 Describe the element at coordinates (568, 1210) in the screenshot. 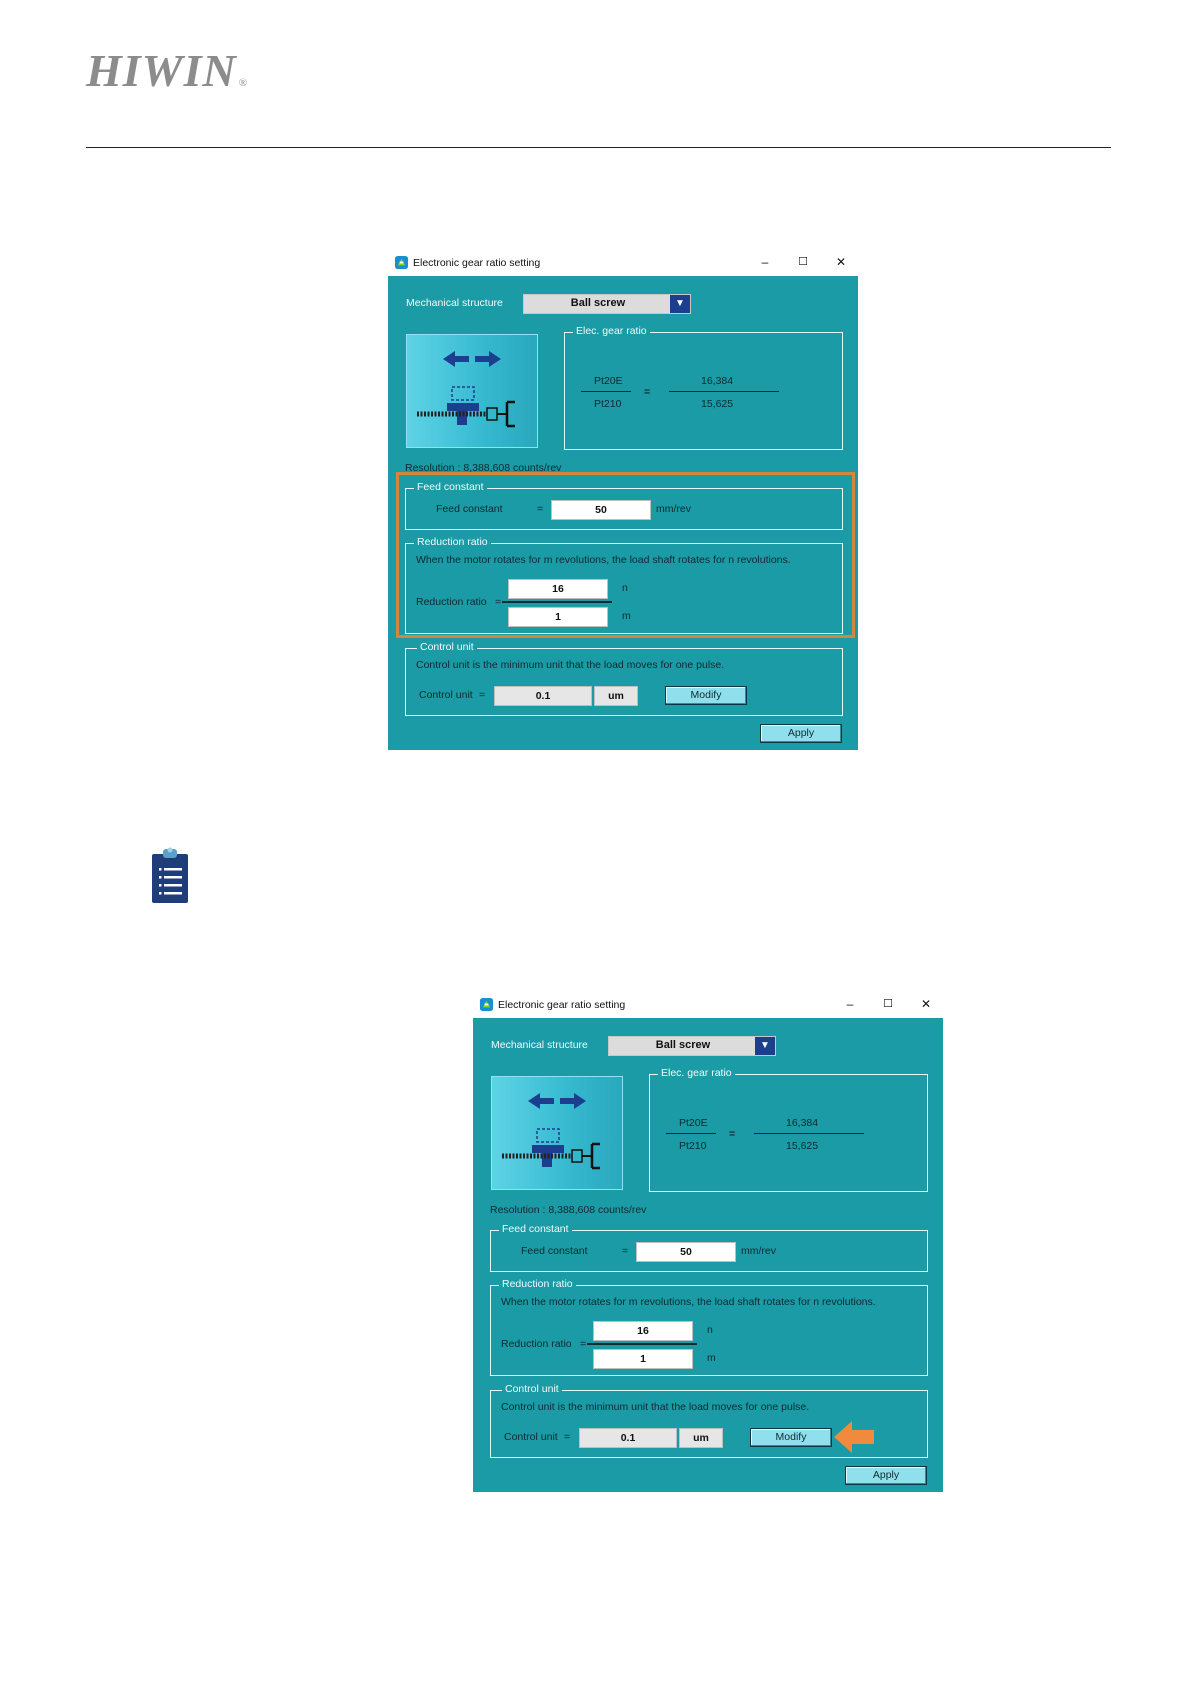

I see `resolution-text: Resolution : 8,388,608 counts/rev` at that location.